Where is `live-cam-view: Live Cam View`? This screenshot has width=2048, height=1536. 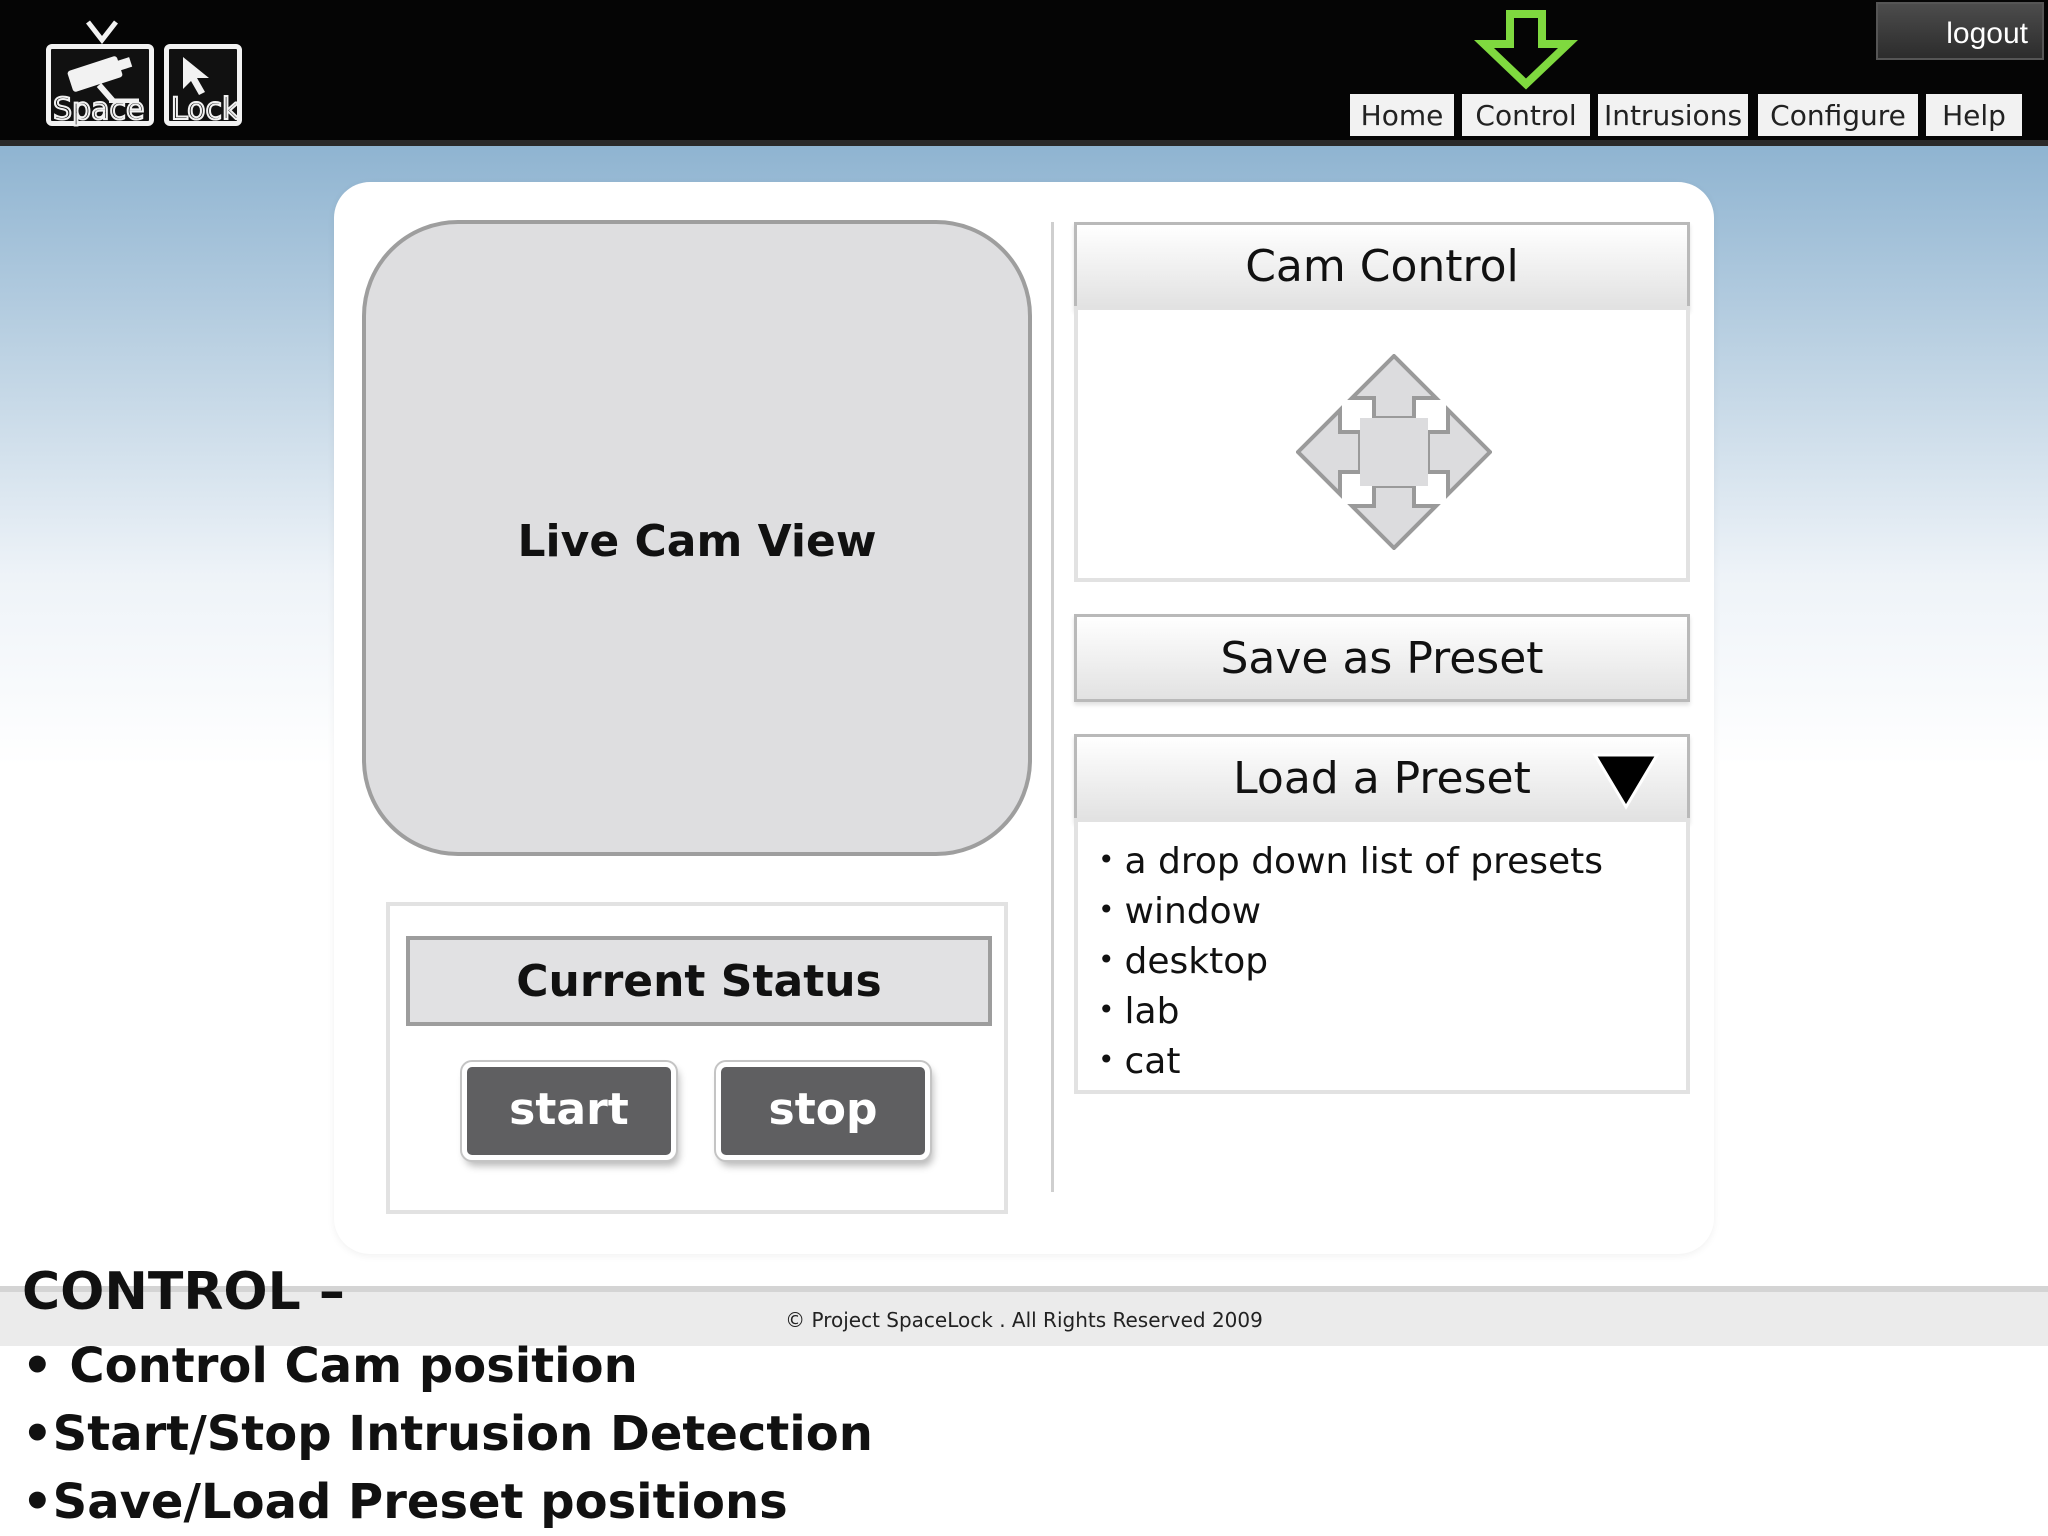 live-cam-view: Live Cam View is located at coordinates (697, 538).